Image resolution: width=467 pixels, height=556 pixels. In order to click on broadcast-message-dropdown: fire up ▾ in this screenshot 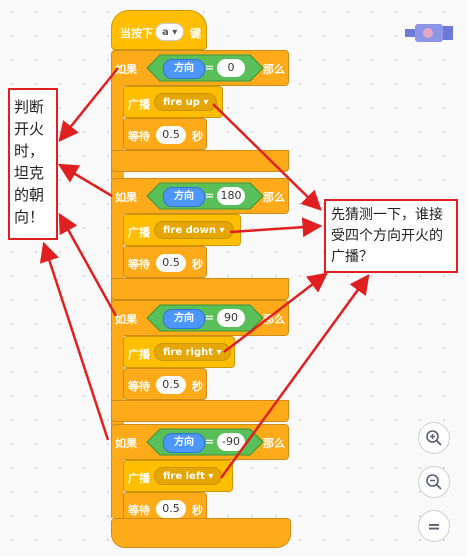, I will do `click(186, 102)`.